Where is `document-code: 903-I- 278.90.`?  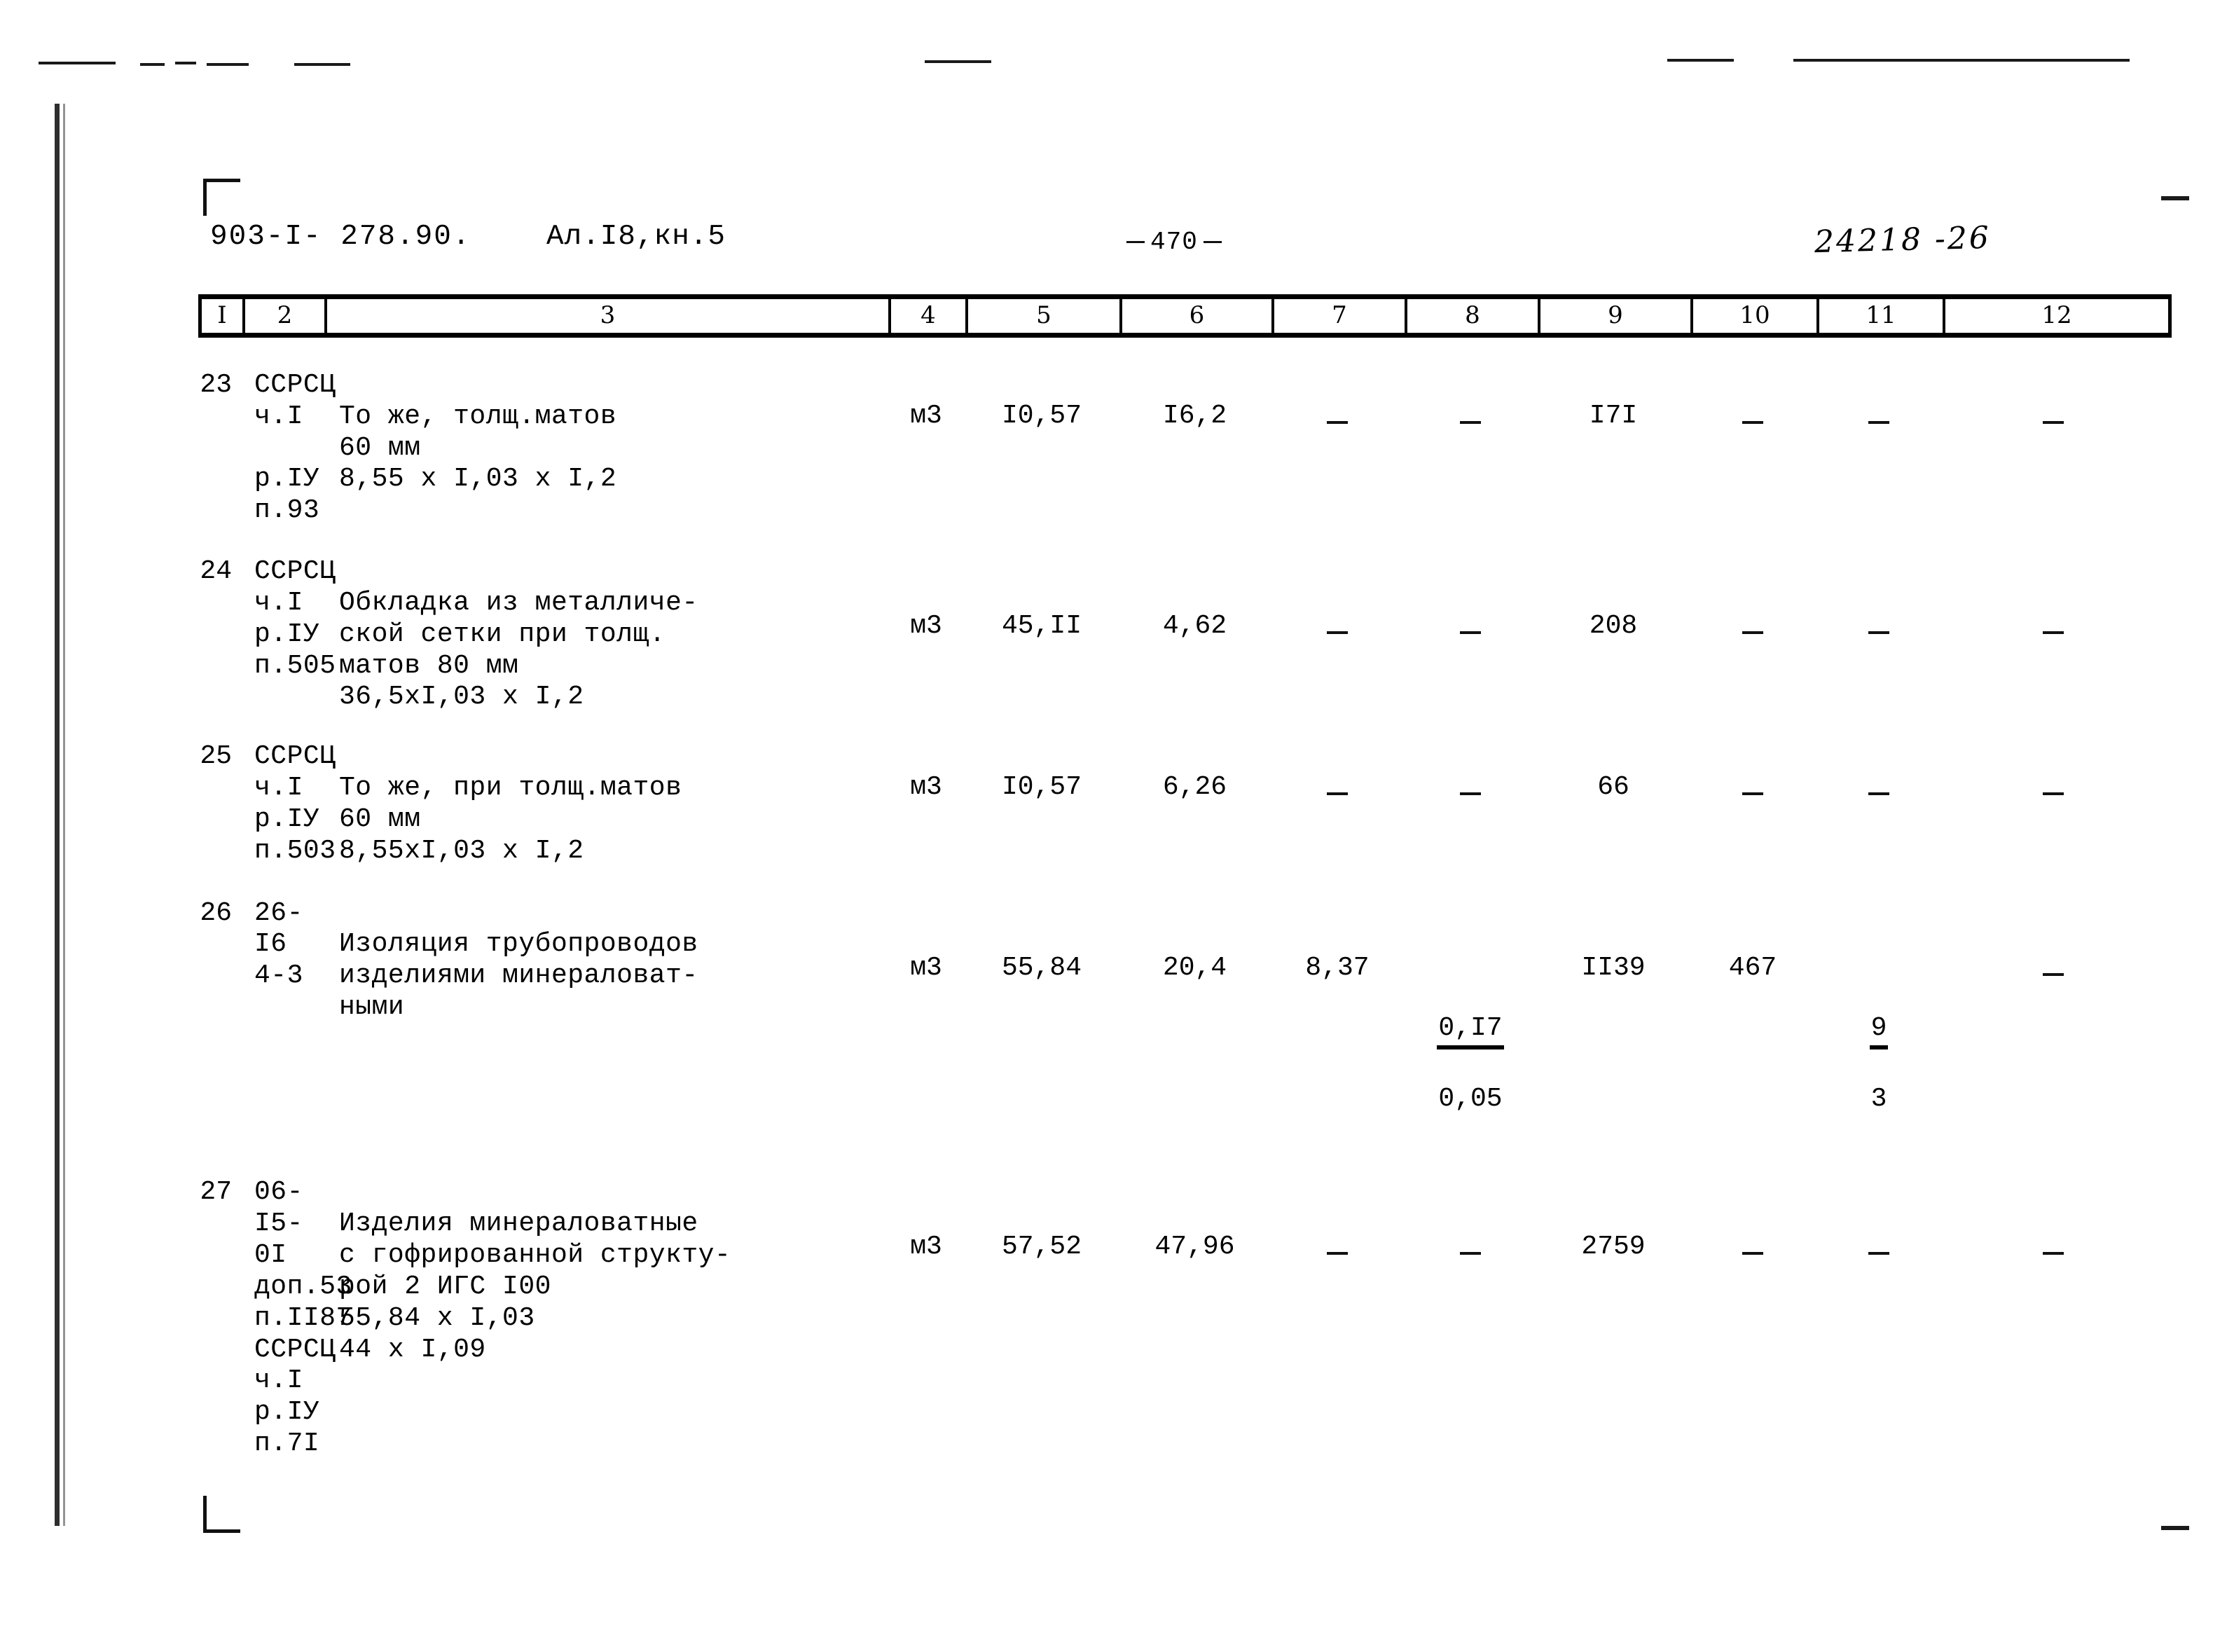
document-code: 903-I- 278.90. is located at coordinates (340, 237).